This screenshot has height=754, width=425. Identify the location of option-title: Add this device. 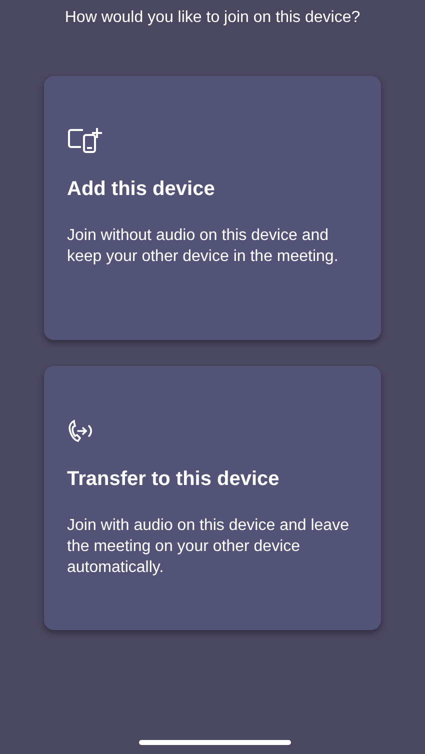
(141, 189).